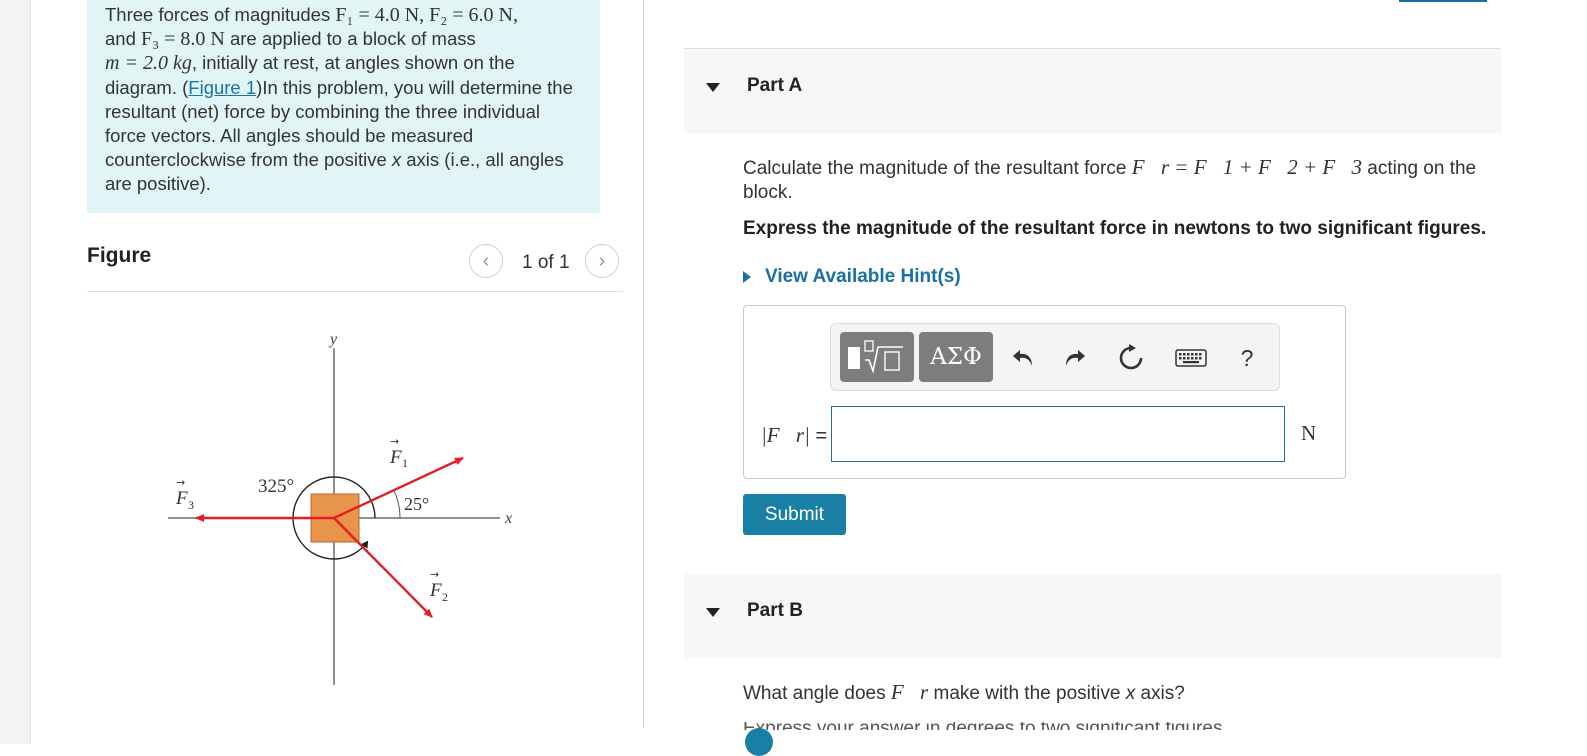 This screenshot has height=756, width=1587. I want to click on submit-button: Submit, so click(794, 514).